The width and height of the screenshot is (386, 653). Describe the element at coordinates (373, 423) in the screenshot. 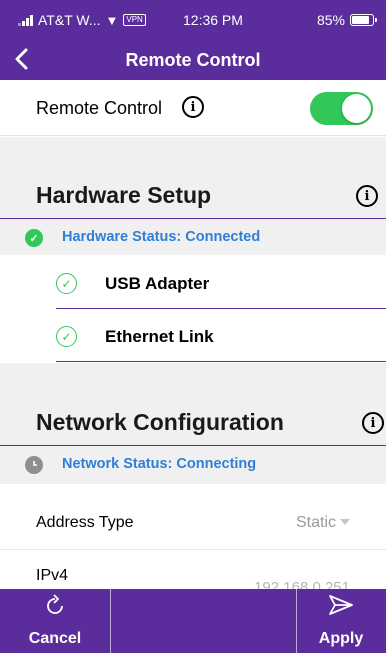

I see `network-info-icon: i` at that location.